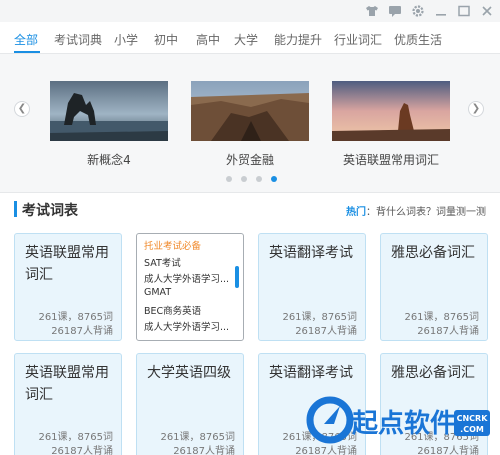 This screenshot has width=500, height=455. What do you see at coordinates (246, 39) in the screenshot?
I see `tab-university: 大学` at bounding box center [246, 39].